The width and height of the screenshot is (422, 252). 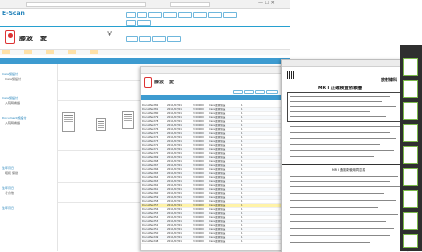 I want to click on address-bar, so click(x=86, y=4).